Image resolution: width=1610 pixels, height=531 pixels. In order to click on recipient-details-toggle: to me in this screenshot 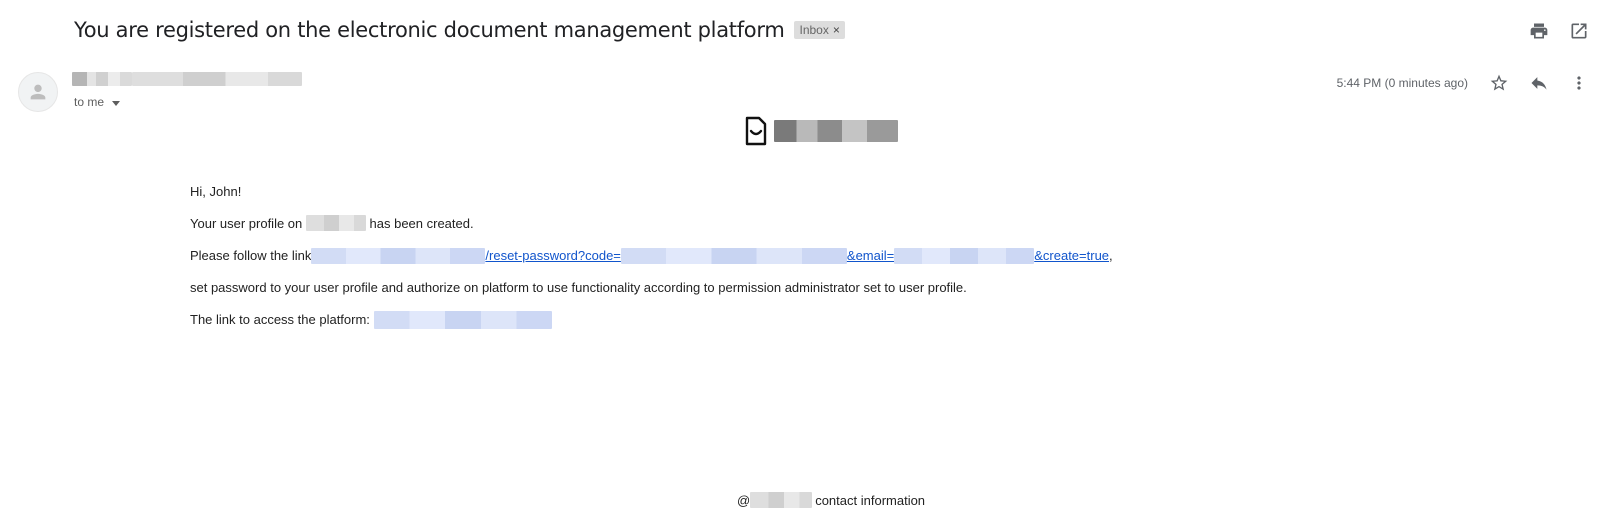, I will do `click(97, 102)`.